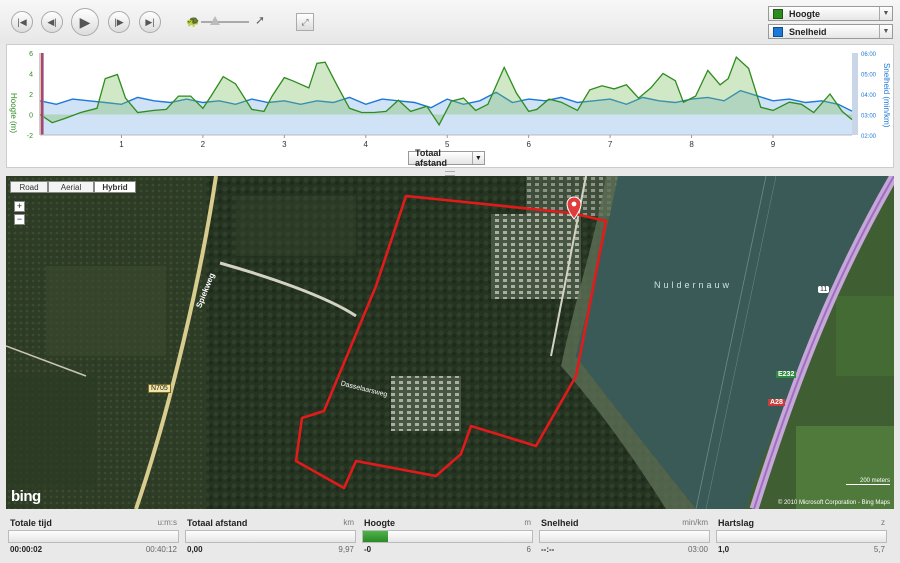 This screenshot has height=563, width=900. Describe the element at coordinates (548, 549) in the screenshot. I see `stat-current-value: --:--` at that location.